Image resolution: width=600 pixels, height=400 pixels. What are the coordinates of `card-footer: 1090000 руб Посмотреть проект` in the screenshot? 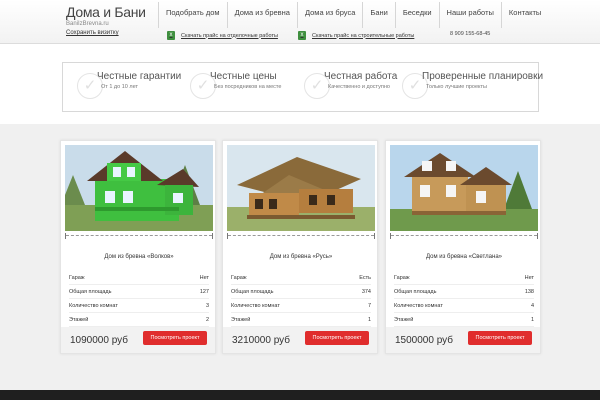 It's located at (138, 340).